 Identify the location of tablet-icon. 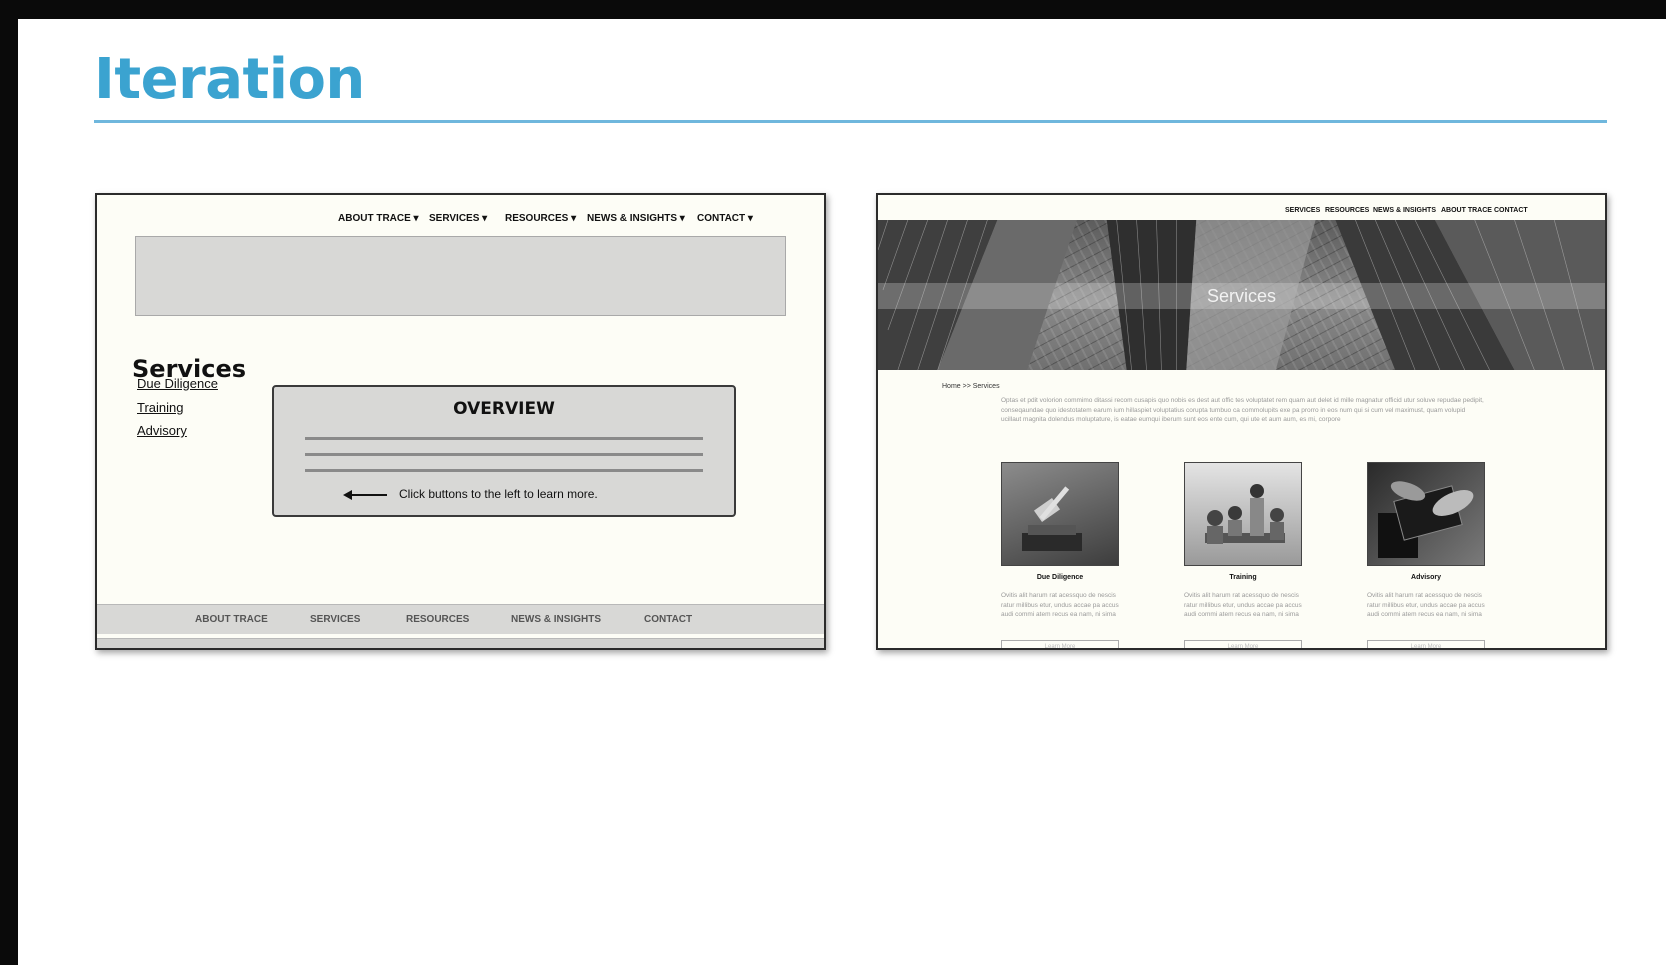
(1426, 519).